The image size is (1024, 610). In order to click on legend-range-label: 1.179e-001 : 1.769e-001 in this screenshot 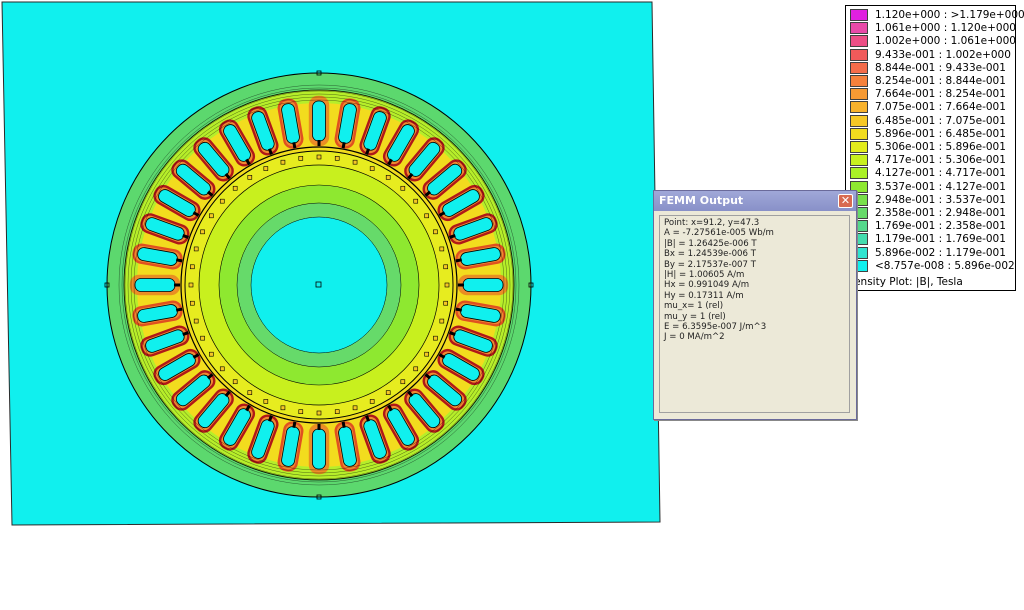, I will do `click(940, 239)`.